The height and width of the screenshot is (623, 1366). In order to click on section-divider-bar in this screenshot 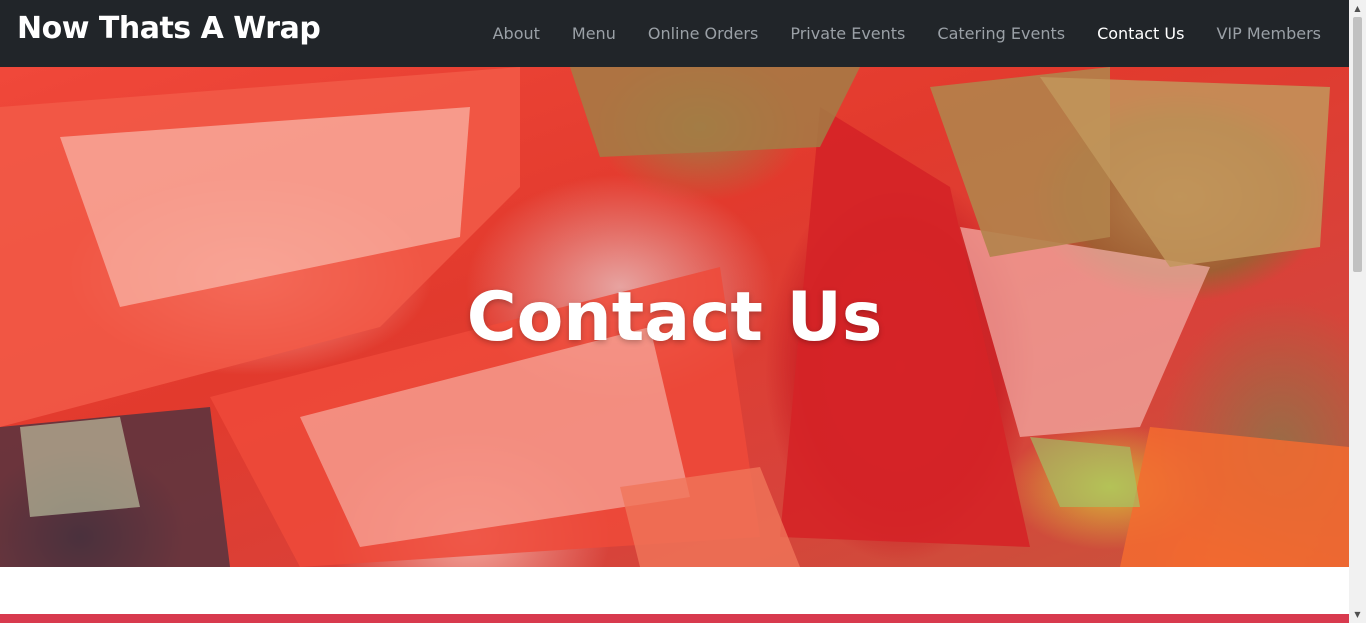, I will do `click(674, 618)`.